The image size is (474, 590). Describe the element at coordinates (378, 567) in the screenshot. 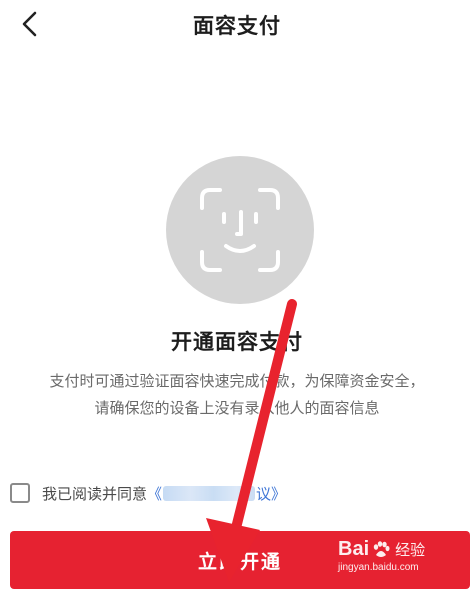

I see `watermark-url: jingyan.baidu.com` at that location.